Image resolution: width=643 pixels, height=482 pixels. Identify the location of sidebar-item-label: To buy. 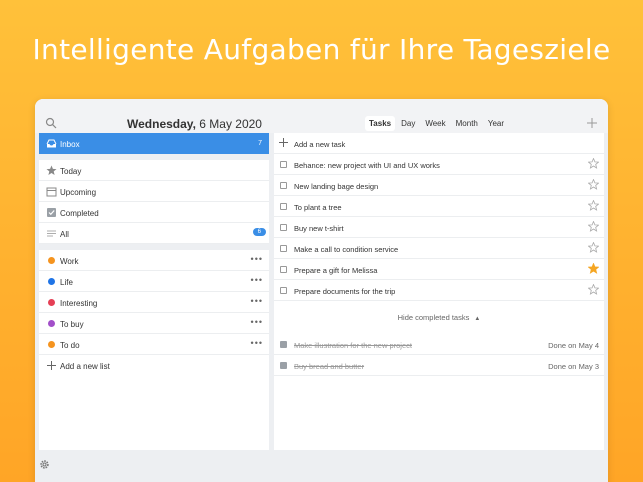
(72, 324).